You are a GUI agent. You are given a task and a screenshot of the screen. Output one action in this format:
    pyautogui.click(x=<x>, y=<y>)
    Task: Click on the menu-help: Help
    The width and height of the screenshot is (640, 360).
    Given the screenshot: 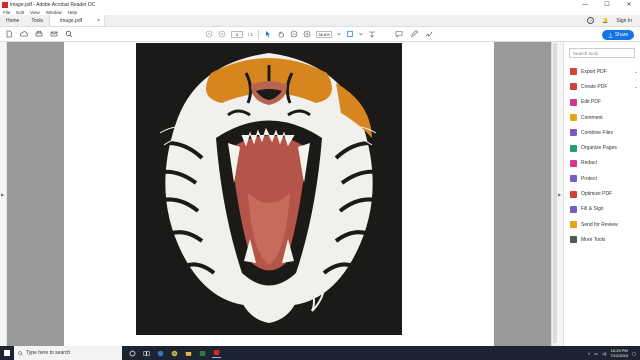 What is the action you would take?
    pyautogui.click(x=72, y=12)
    